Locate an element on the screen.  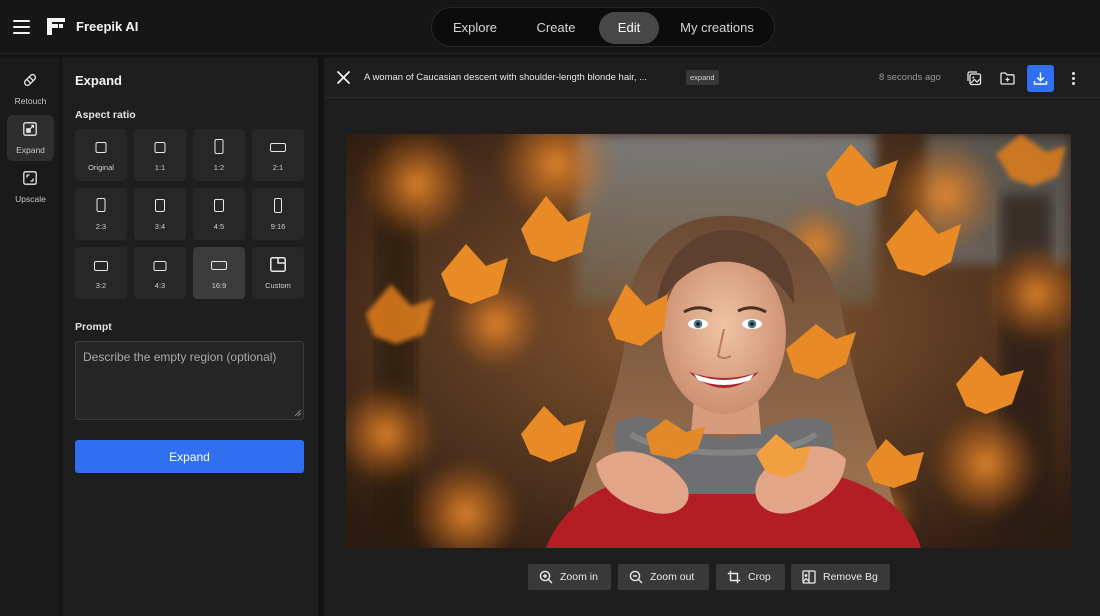
expand-icon is located at coordinates (30, 129).